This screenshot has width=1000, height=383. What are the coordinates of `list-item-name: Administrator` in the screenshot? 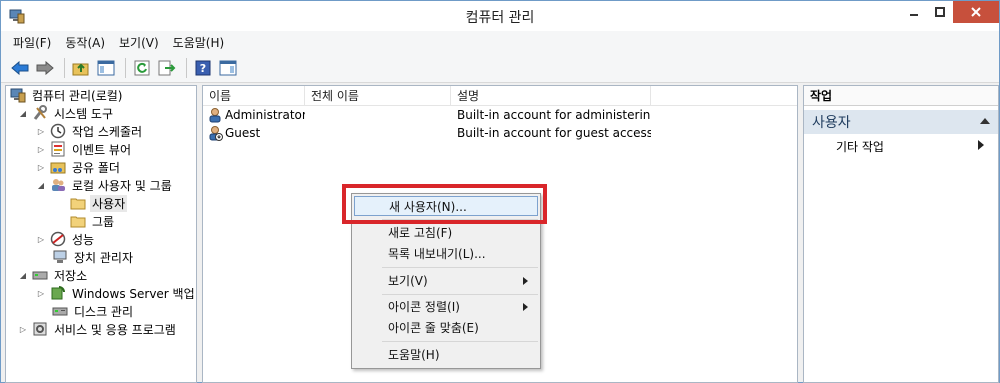 It's located at (265, 115).